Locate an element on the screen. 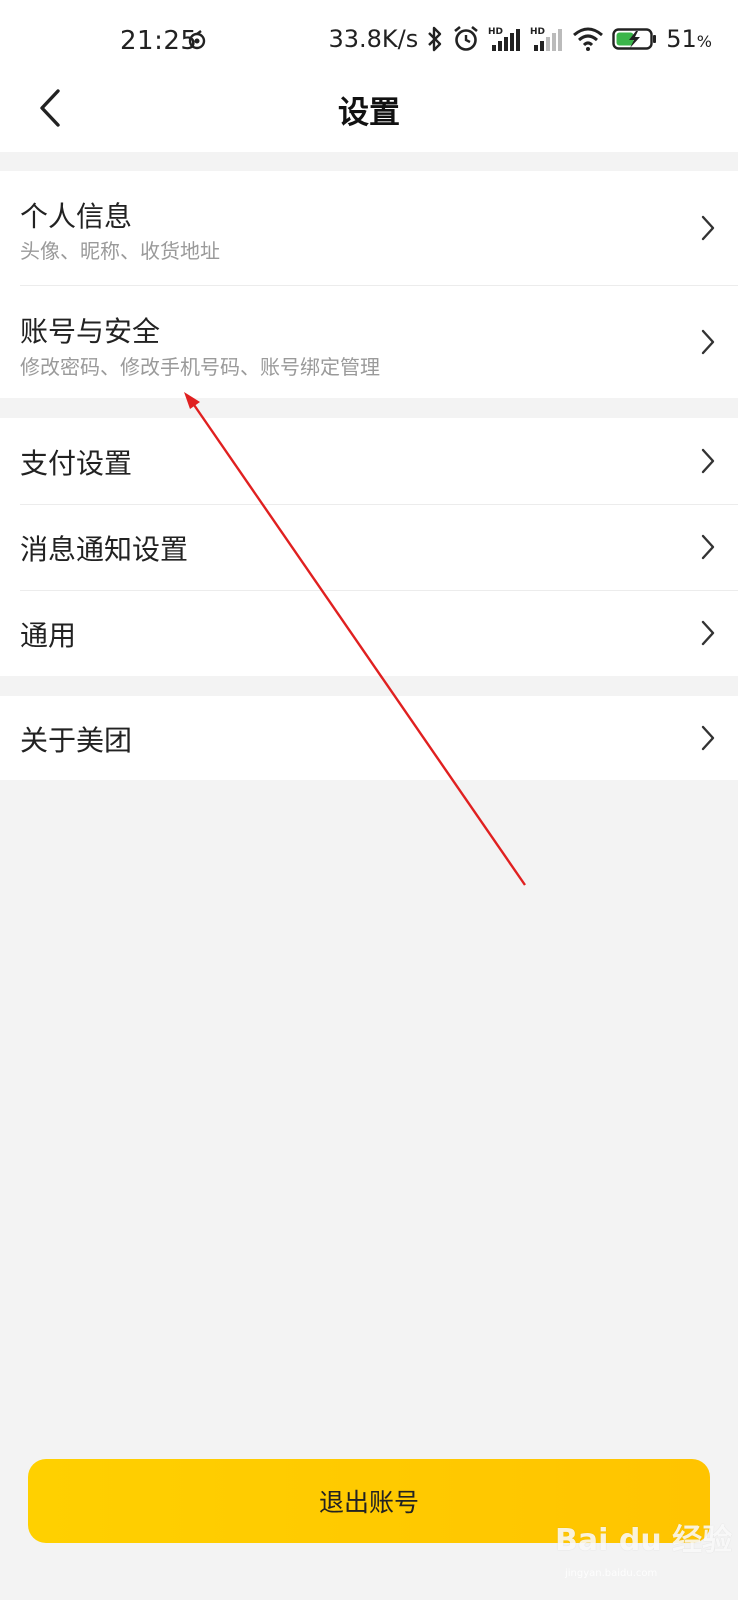  battery-unit: % is located at coordinates (704, 41).